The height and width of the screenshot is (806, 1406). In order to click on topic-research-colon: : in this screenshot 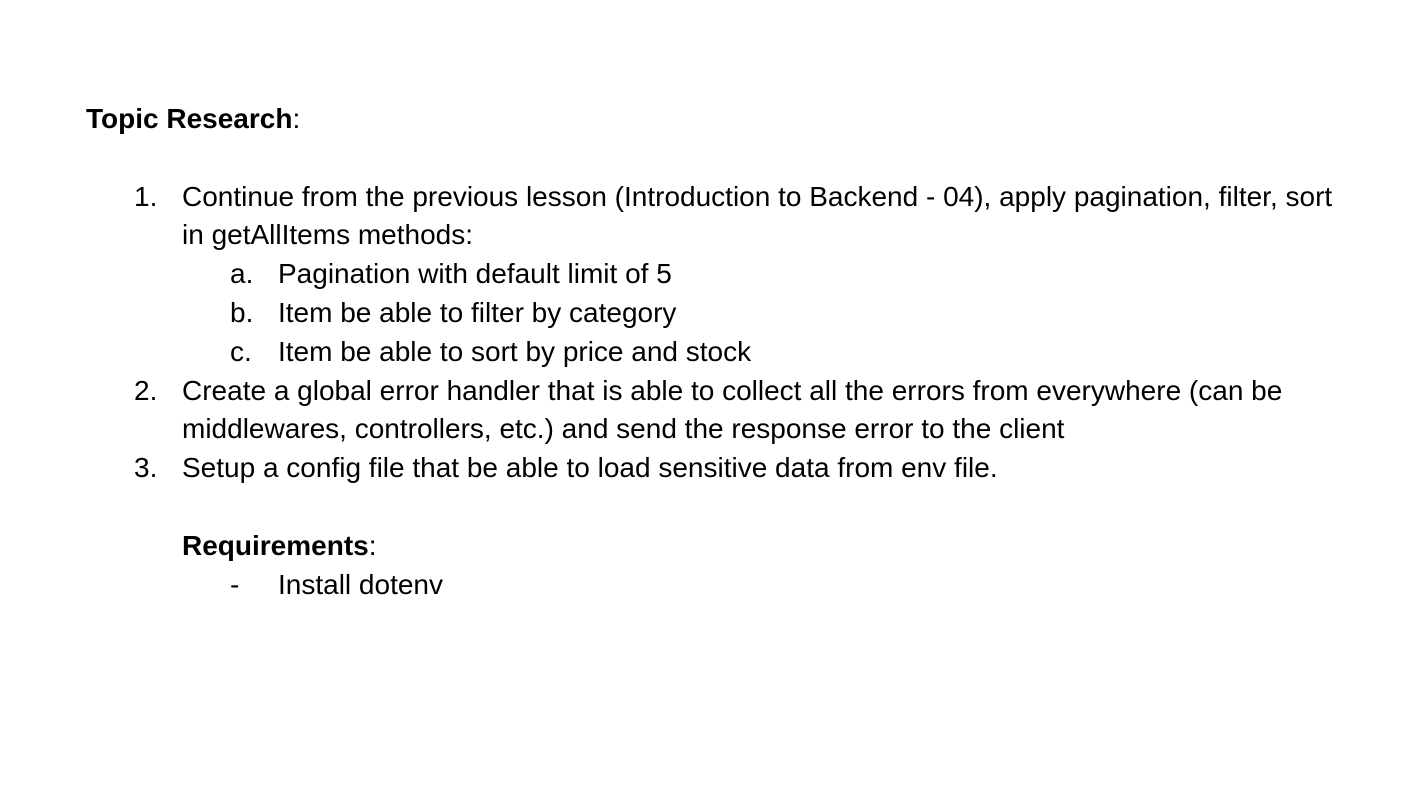, I will do `click(296, 118)`.